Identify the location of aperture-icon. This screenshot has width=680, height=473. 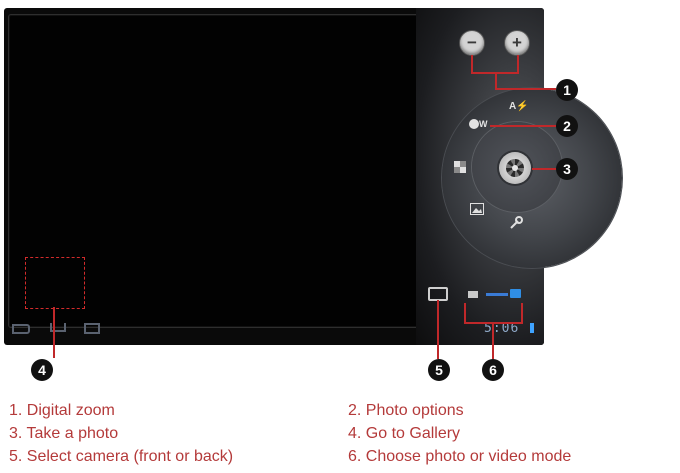
(515, 168).